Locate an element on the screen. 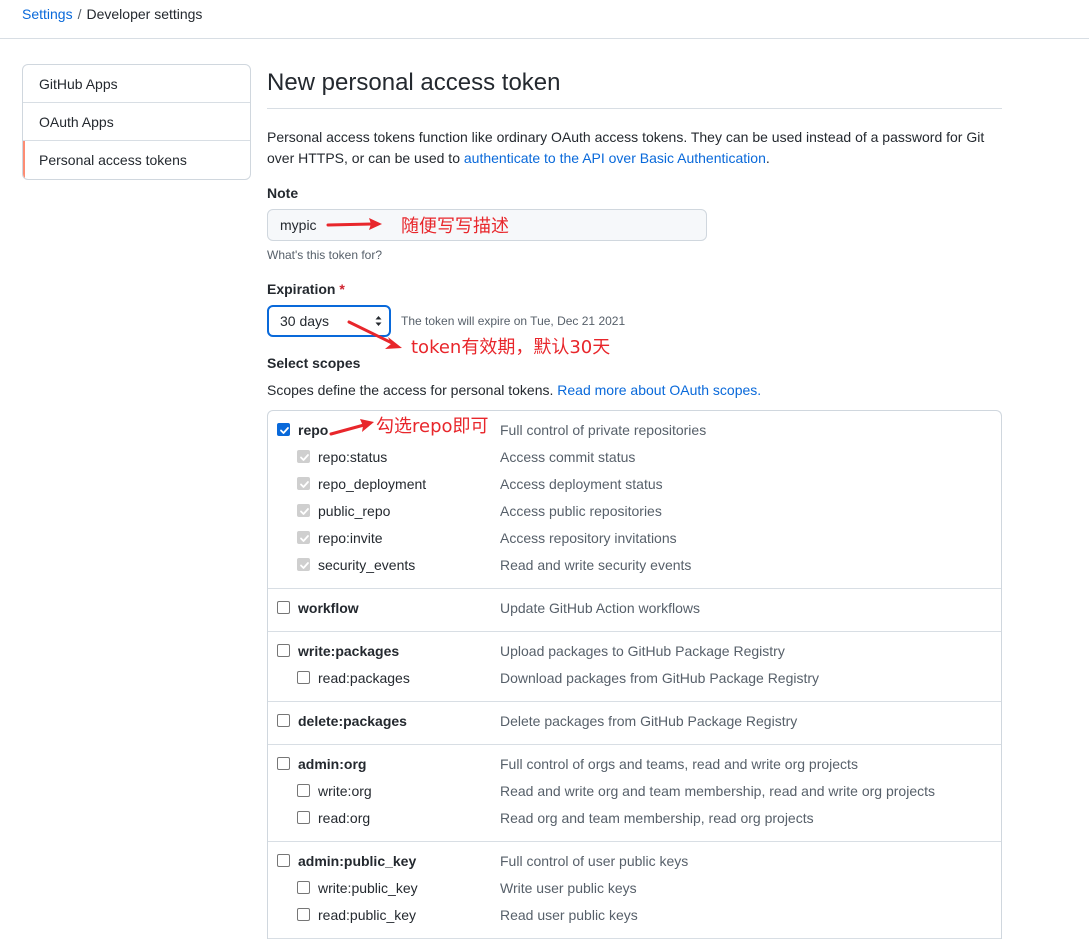 The width and height of the screenshot is (1089, 939). scope-name: workflow is located at coordinates (328, 608).